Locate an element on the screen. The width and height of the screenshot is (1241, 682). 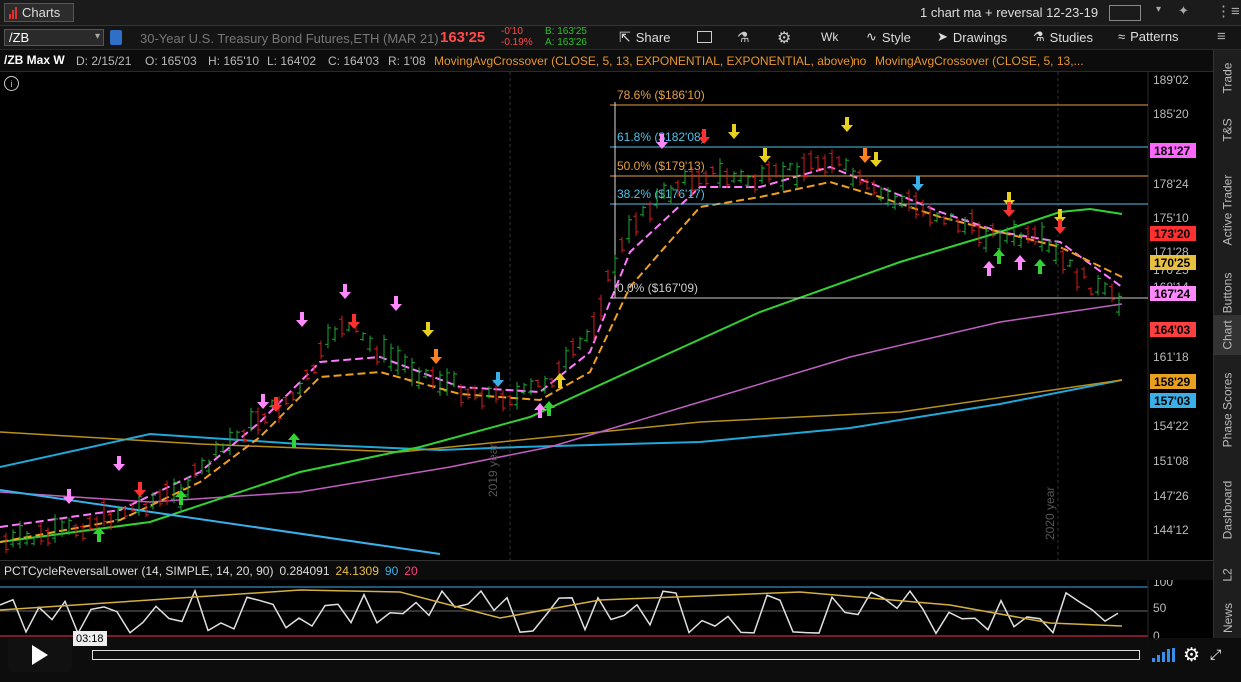
lower-study-value-1: 0.284091 is located at coordinates (304, 570).